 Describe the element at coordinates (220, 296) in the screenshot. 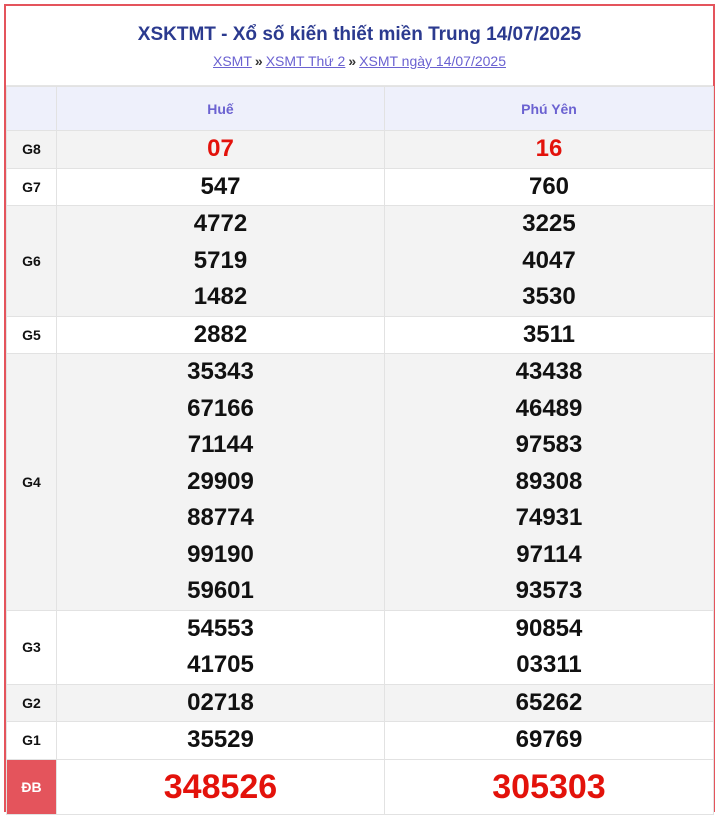

I see `prize-number: 1482` at that location.